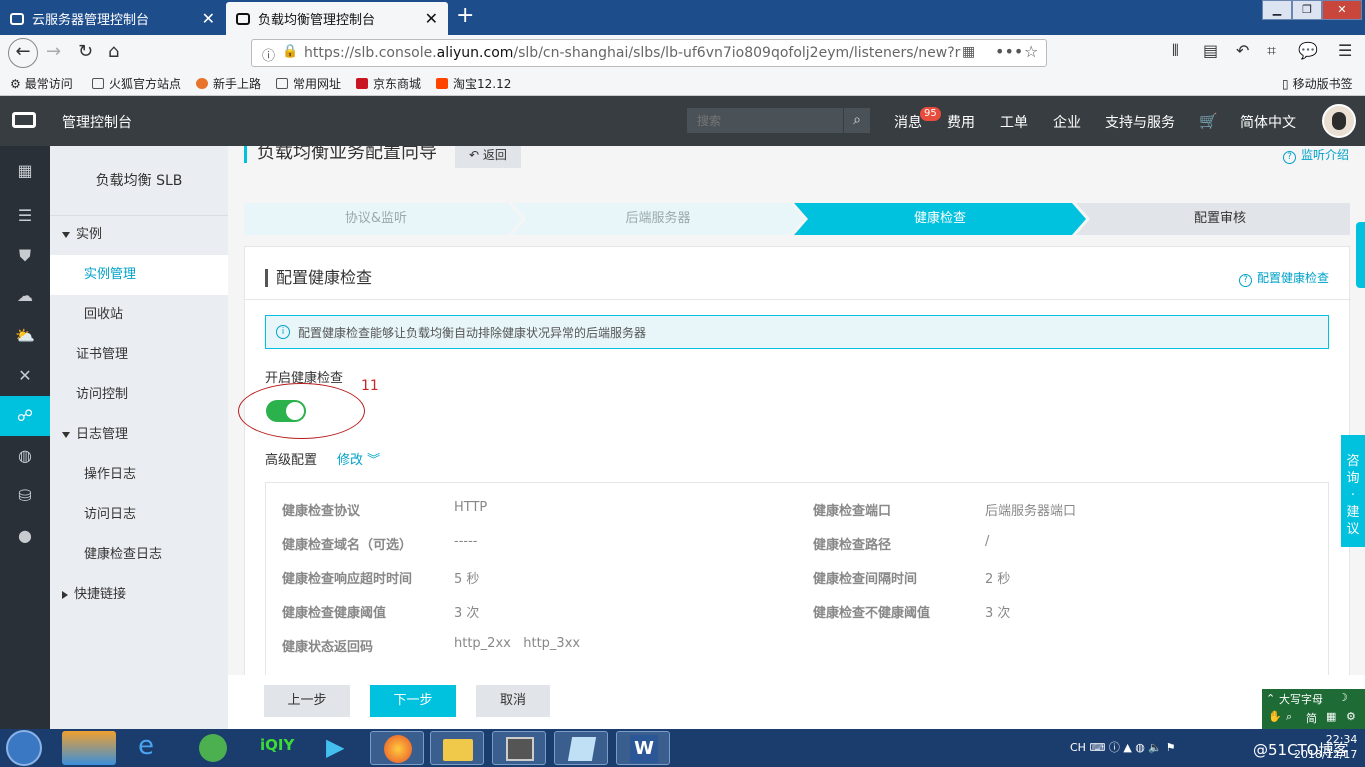 Image resolution: width=1365 pixels, height=767 pixels. What do you see at coordinates (24, 748) in the screenshot?
I see `start-button` at bounding box center [24, 748].